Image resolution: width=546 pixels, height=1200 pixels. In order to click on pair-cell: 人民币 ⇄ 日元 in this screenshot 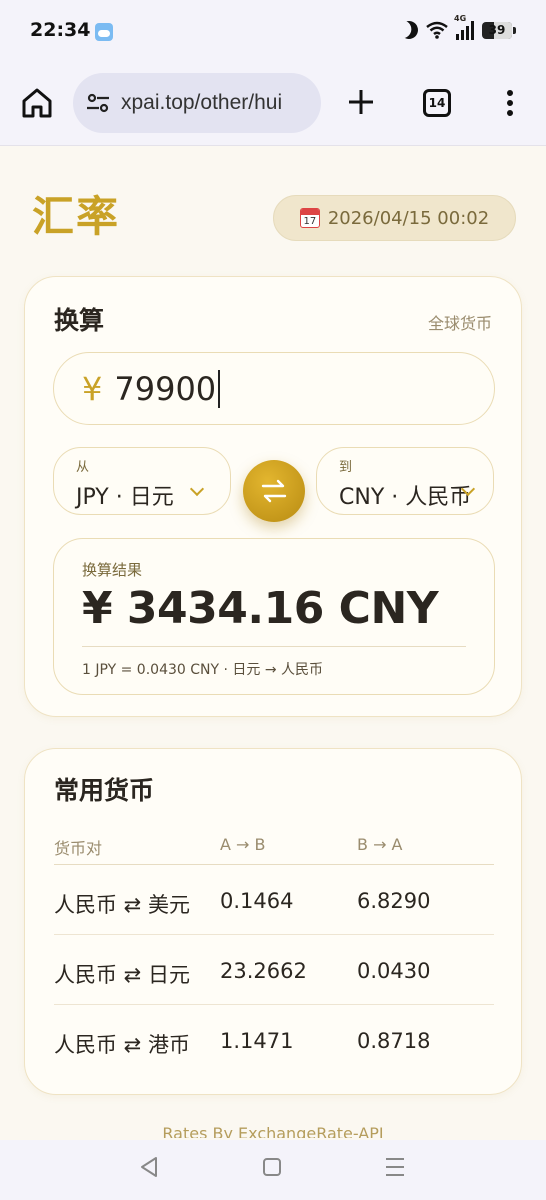, I will do `click(122, 975)`.